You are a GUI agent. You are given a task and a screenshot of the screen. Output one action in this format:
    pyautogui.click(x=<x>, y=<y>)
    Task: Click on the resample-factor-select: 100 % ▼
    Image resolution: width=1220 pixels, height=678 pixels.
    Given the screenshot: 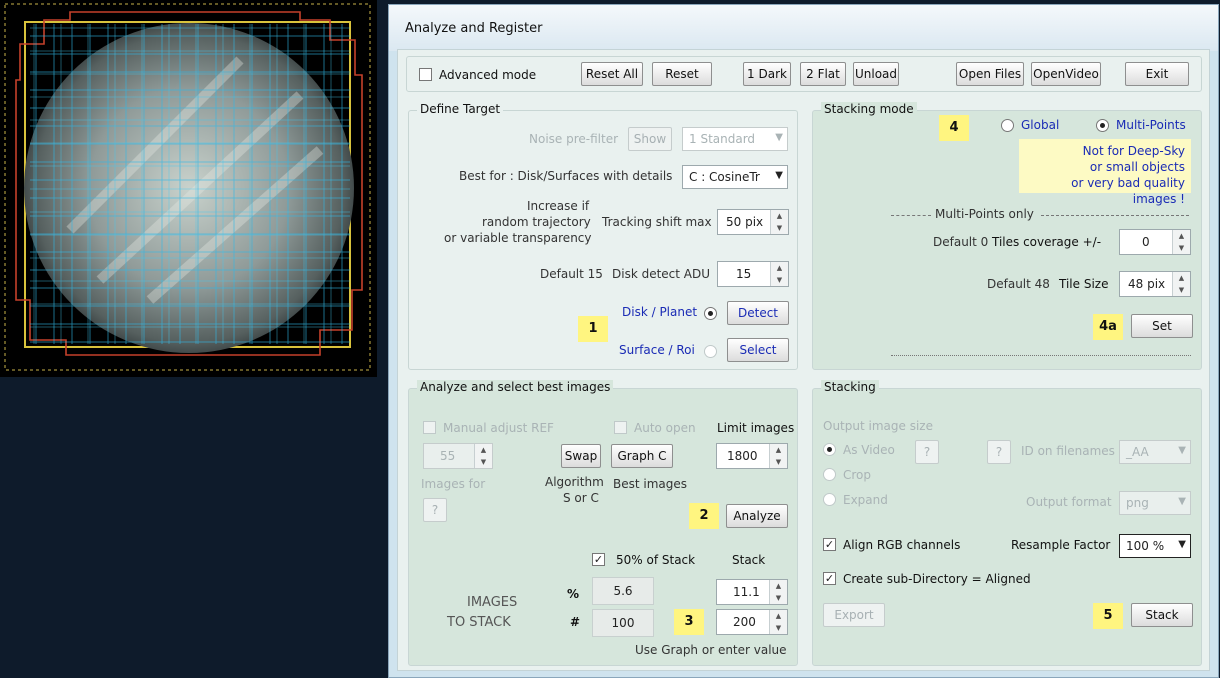 What is the action you would take?
    pyautogui.click(x=1155, y=546)
    